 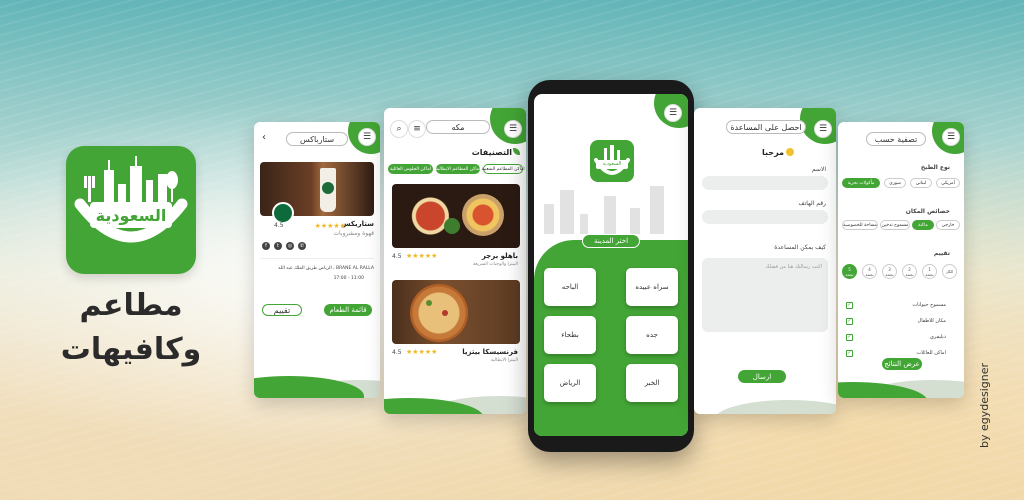 I want to click on city-tile: جده, so click(x=652, y=335).